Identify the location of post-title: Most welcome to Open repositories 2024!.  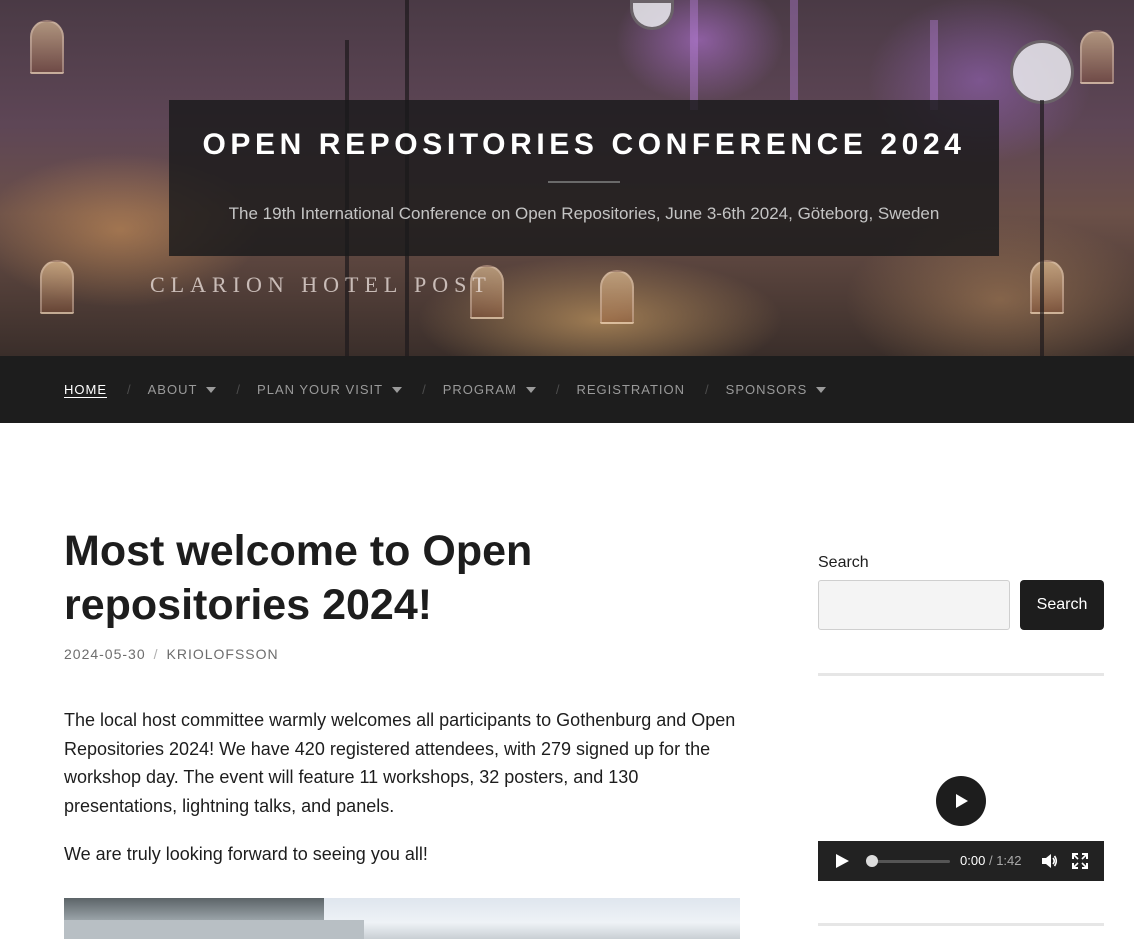
(364, 578).